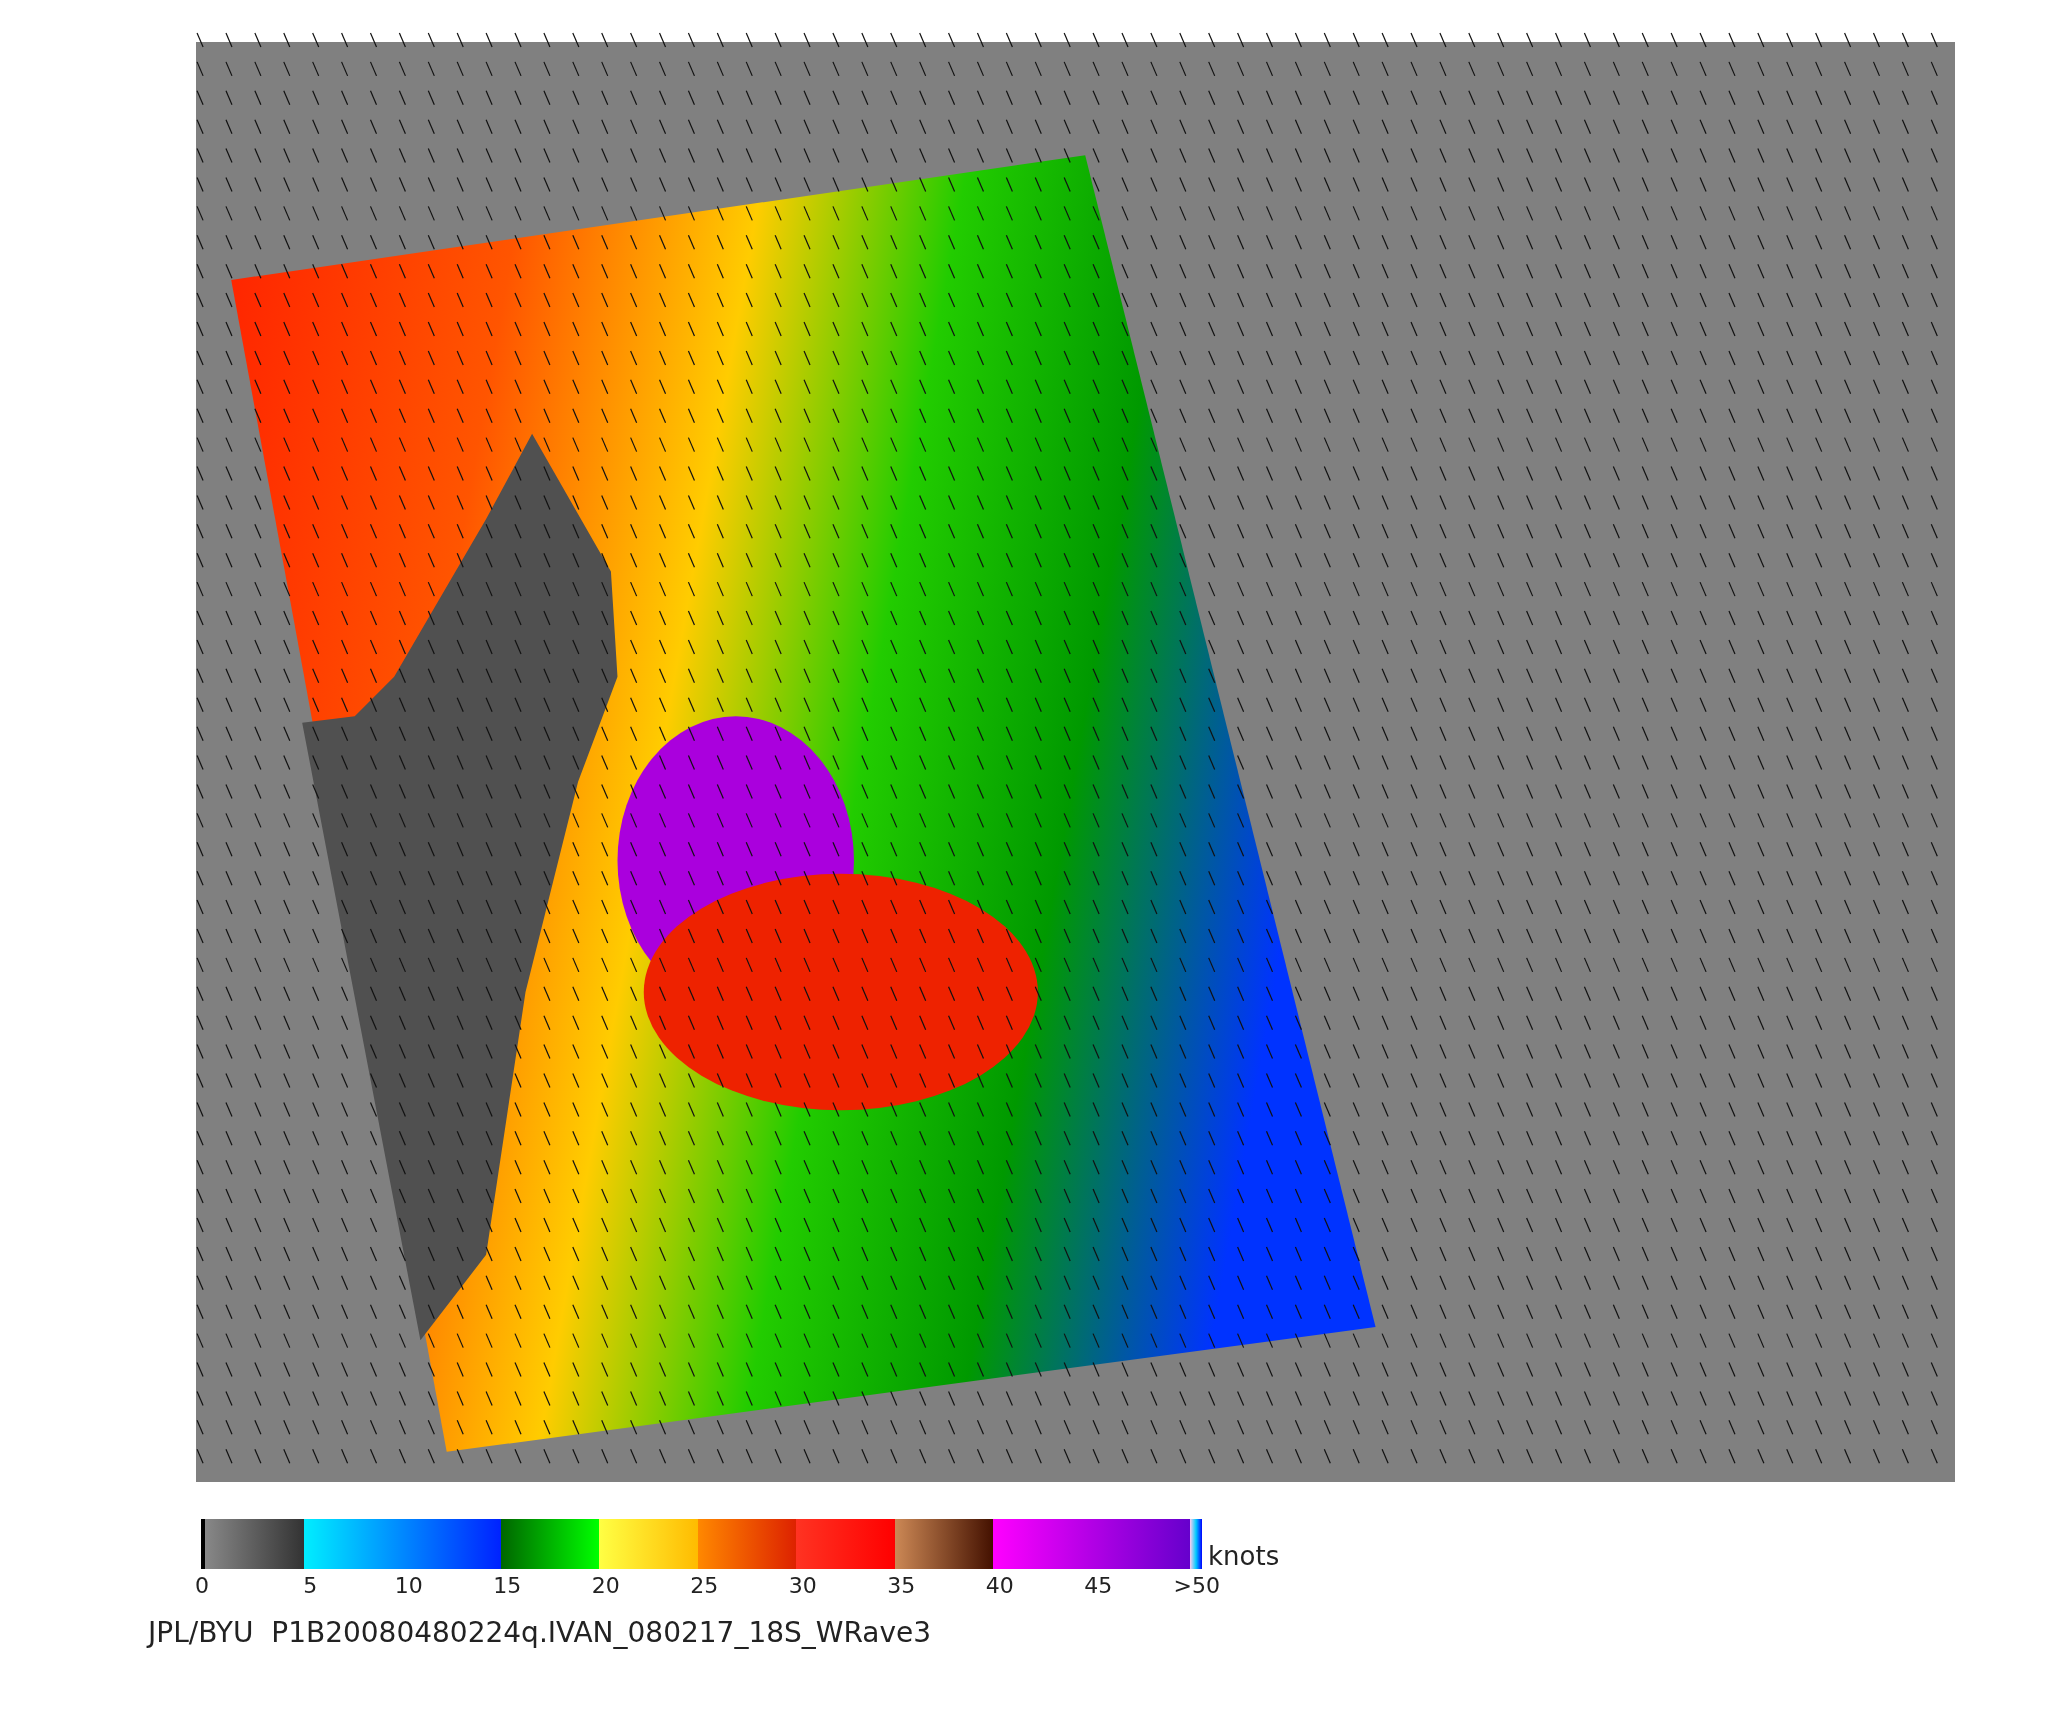 The width and height of the screenshot is (2060, 1720). What do you see at coordinates (310, 1585) in the screenshot?
I see `scale-tick-label: 5` at bounding box center [310, 1585].